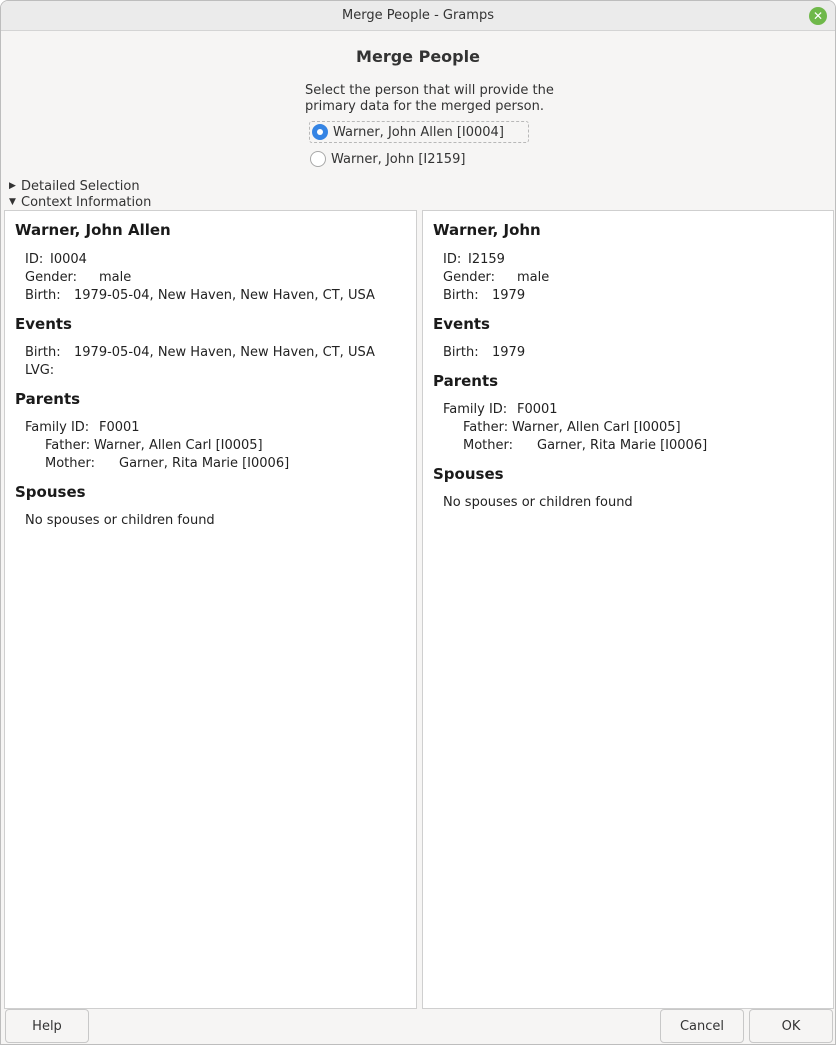 This screenshot has width=836, height=1045. What do you see at coordinates (702, 1026) in the screenshot?
I see `cancel-button: Cancel` at bounding box center [702, 1026].